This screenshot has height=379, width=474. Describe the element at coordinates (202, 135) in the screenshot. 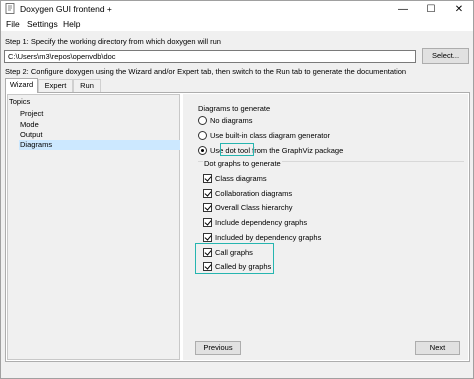

I see `radio-builtin-generator` at that location.